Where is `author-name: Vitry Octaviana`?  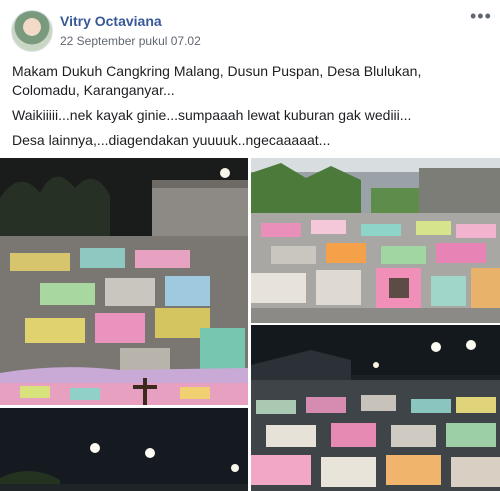 author-name: Vitry Octaviana is located at coordinates (111, 21).